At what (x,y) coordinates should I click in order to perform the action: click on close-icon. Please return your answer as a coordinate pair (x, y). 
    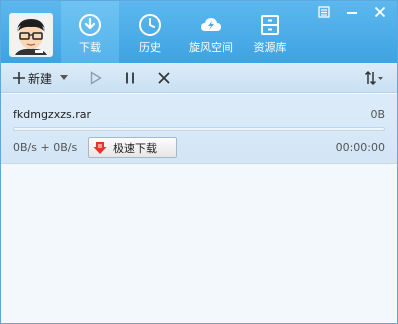
    Looking at the image, I should click on (380, 12).